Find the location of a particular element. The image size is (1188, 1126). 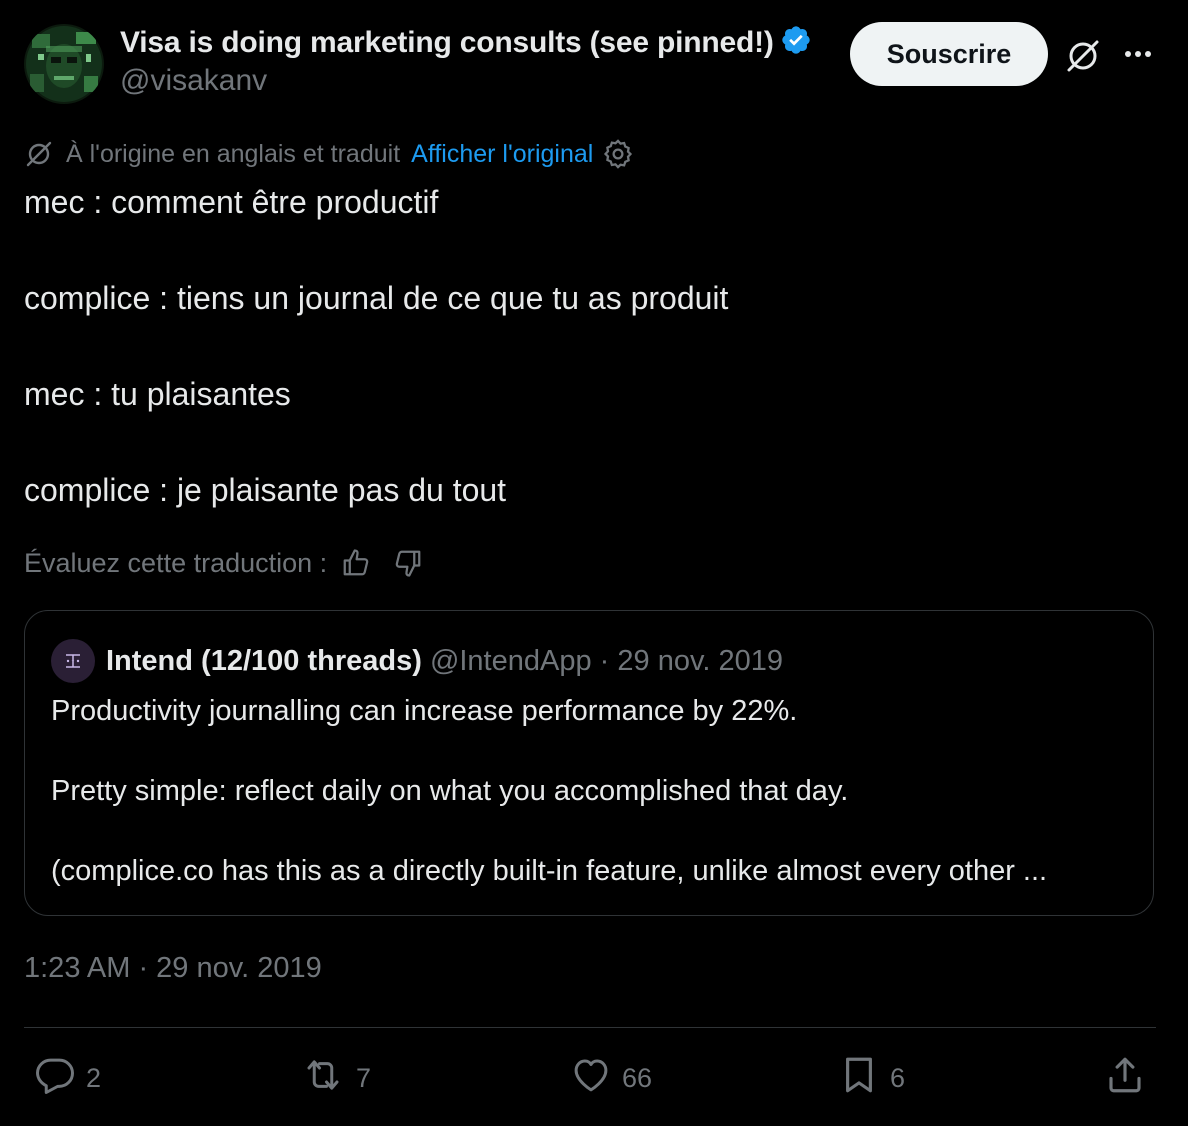

reply-icon is located at coordinates (55, 1078).